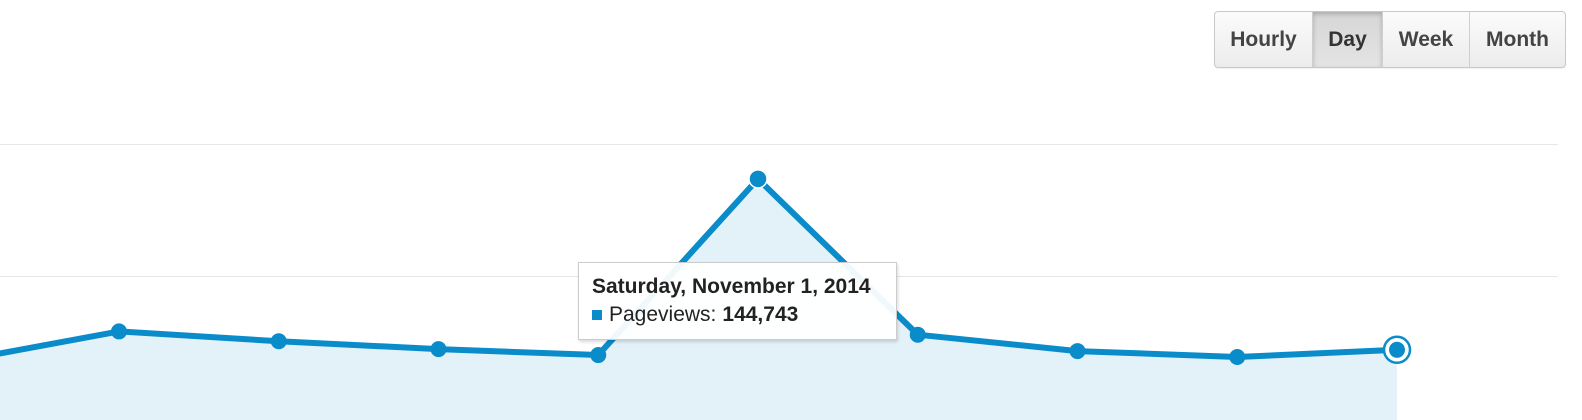 This screenshot has height=420, width=1582. Describe the element at coordinates (760, 314) in the screenshot. I see `tooltip-value: 144,743` at that location.